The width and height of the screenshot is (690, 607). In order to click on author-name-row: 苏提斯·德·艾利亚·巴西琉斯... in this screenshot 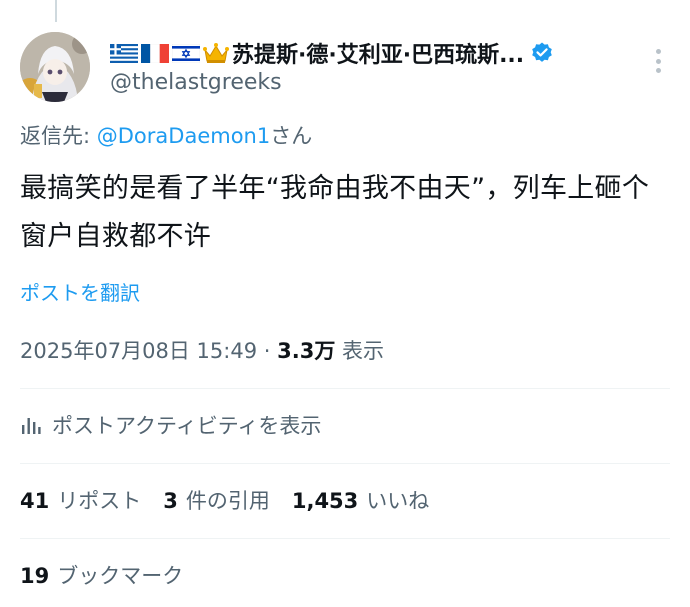, I will do `click(370, 53)`.